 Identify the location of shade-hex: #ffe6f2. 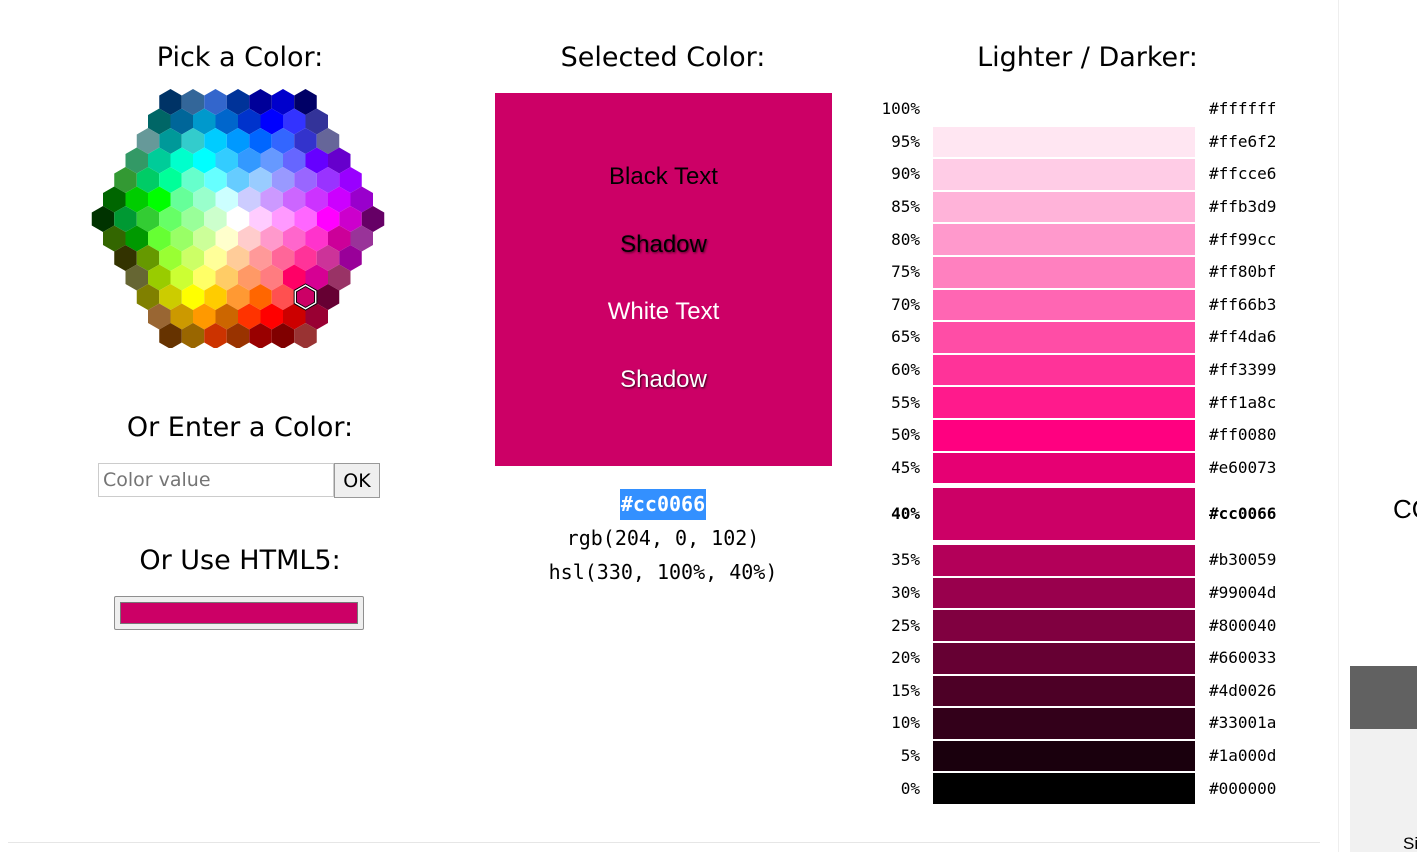
(1243, 141).